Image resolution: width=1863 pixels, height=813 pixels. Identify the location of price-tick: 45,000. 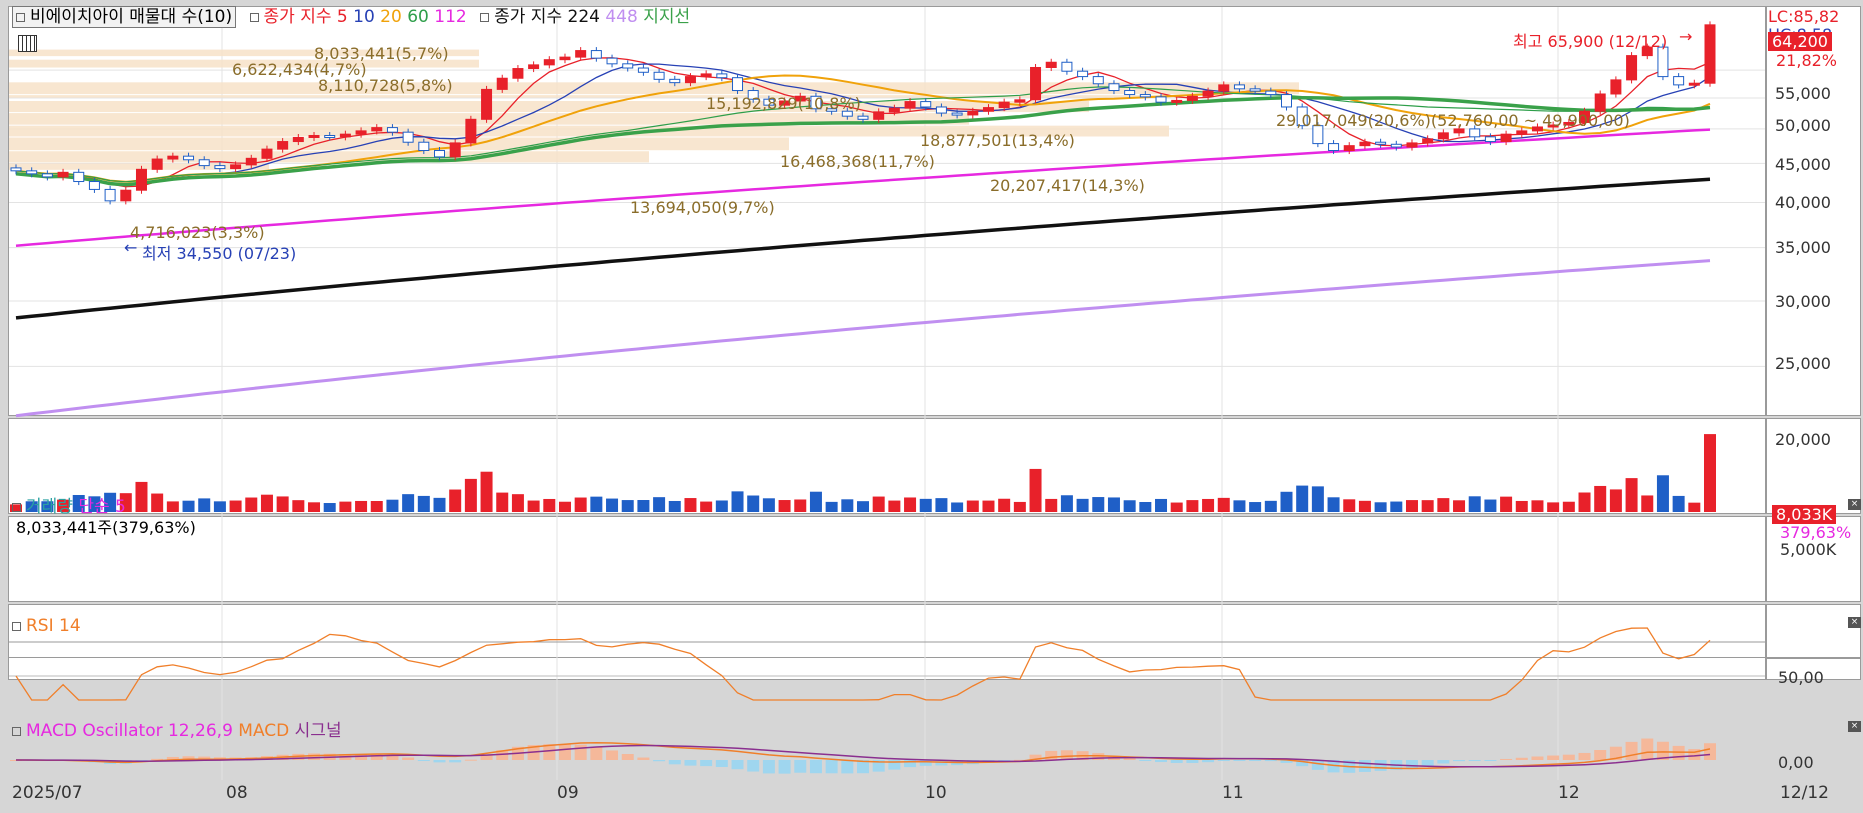
(1803, 164).